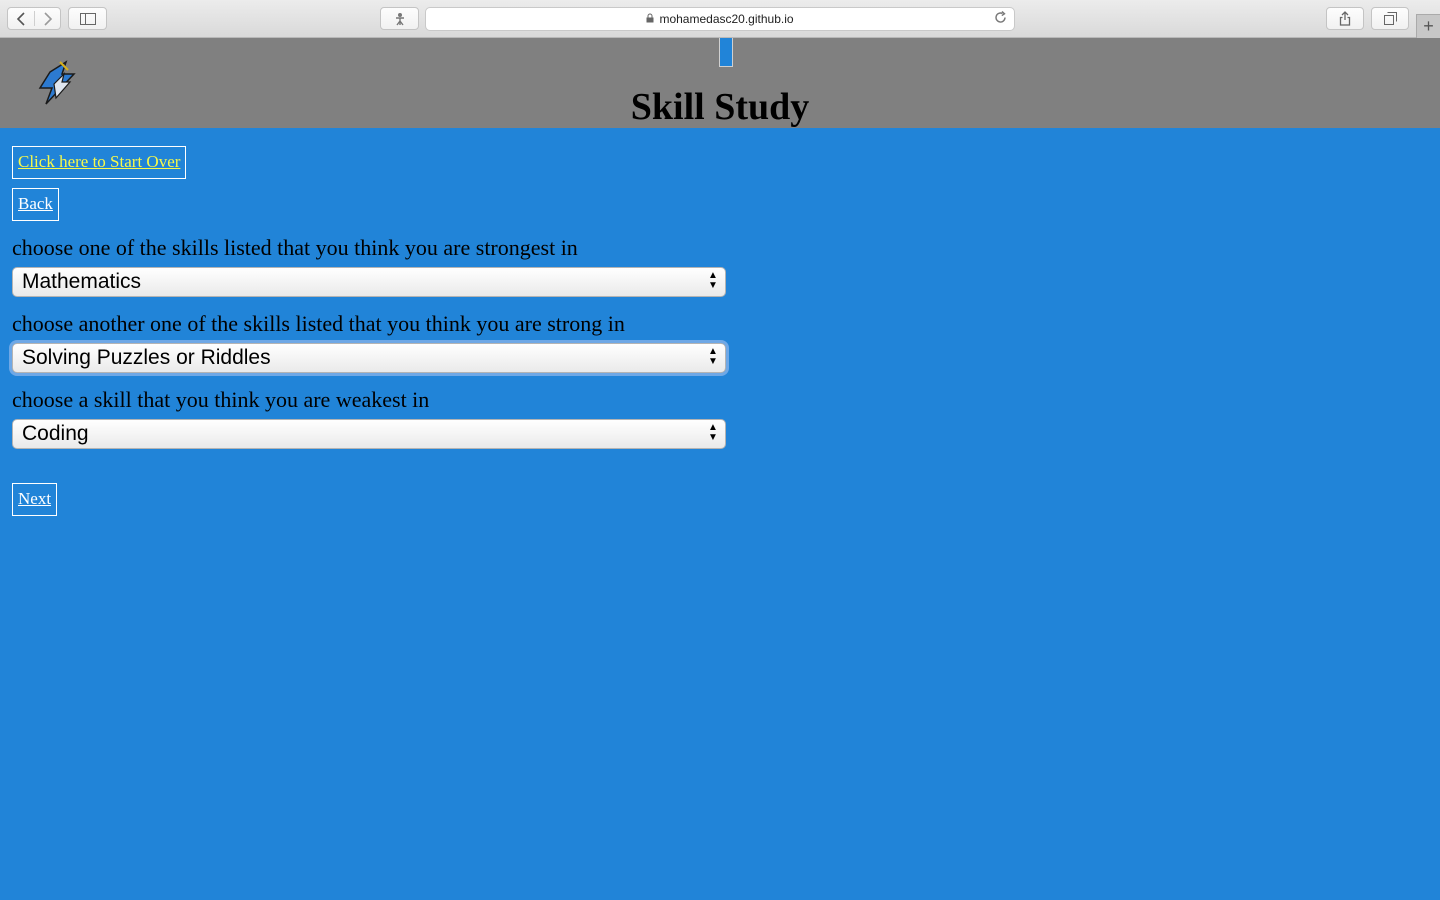 The height and width of the screenshot is (900, 1440). I want to click on sidebar-icon, so click(87, 18).